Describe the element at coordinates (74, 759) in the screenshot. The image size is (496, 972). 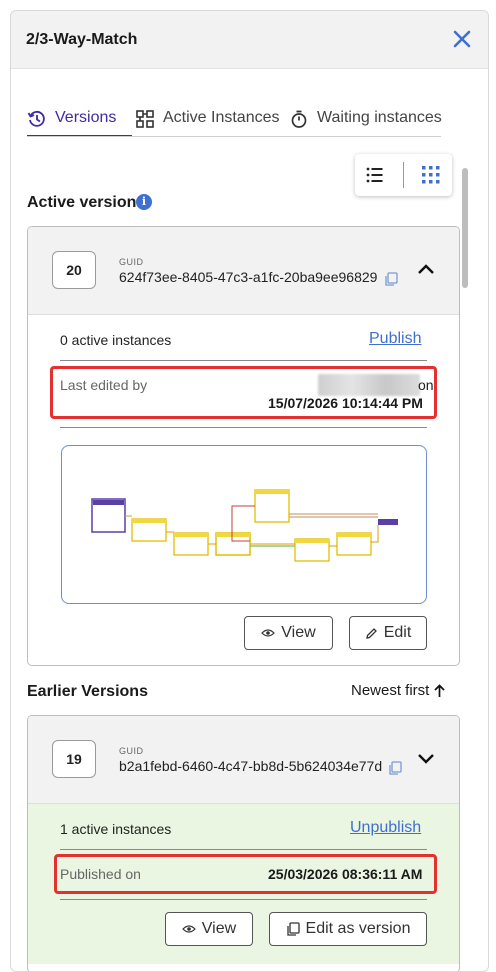
I see `version-number: 19` at that location.